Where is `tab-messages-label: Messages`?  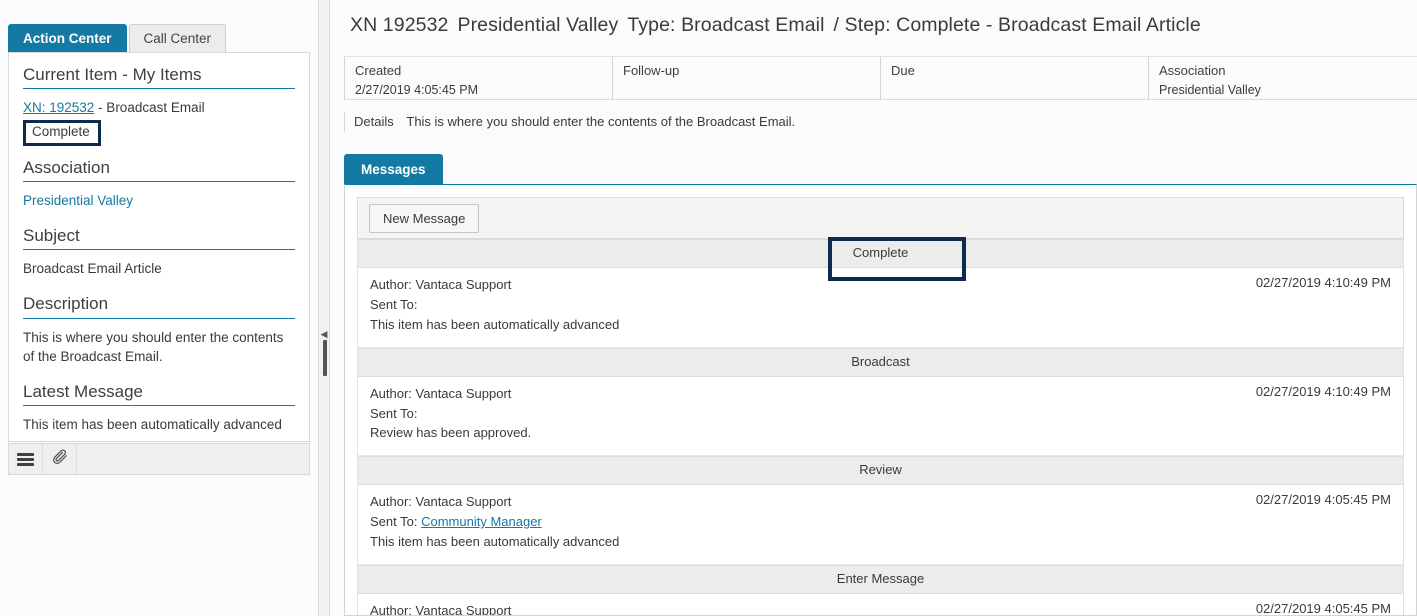
tab-messages-label: Messages is located at coordinates (393, 169).